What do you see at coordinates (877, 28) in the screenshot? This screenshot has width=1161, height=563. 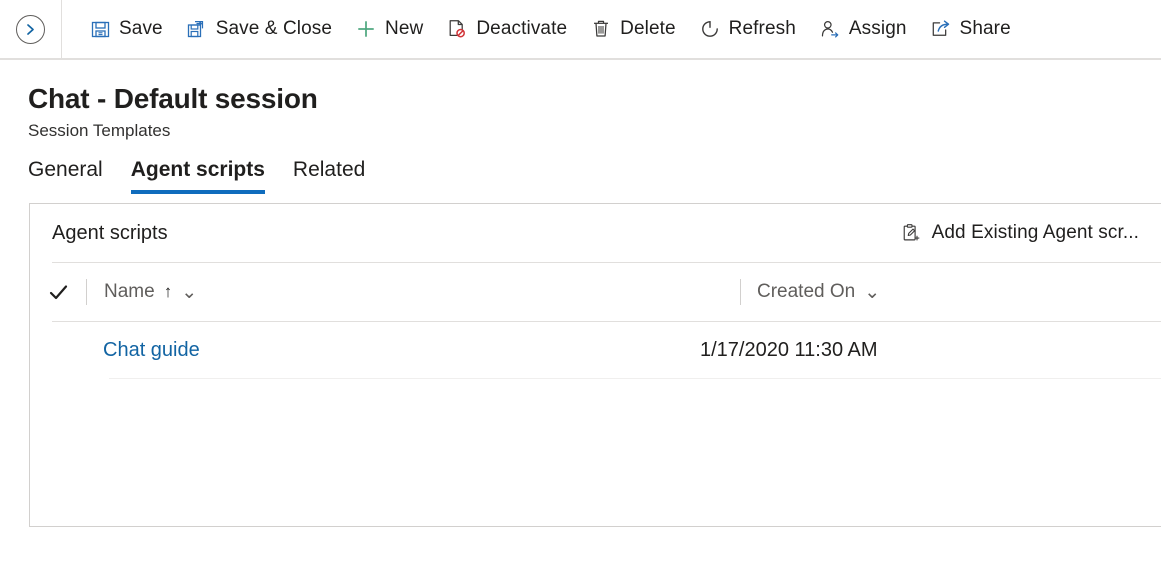 I see `assign-button-label: Assign` at bounding box center [877, 28].